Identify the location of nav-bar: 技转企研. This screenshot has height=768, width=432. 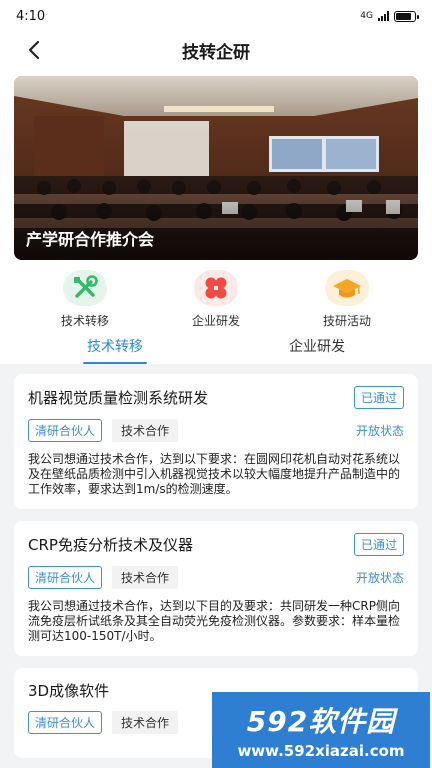
(216, 50).